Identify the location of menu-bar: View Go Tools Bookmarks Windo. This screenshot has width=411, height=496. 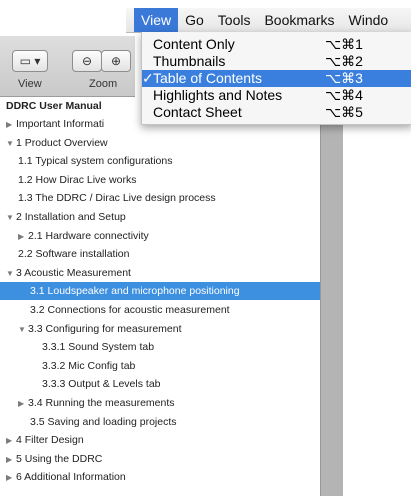
(268, 20).